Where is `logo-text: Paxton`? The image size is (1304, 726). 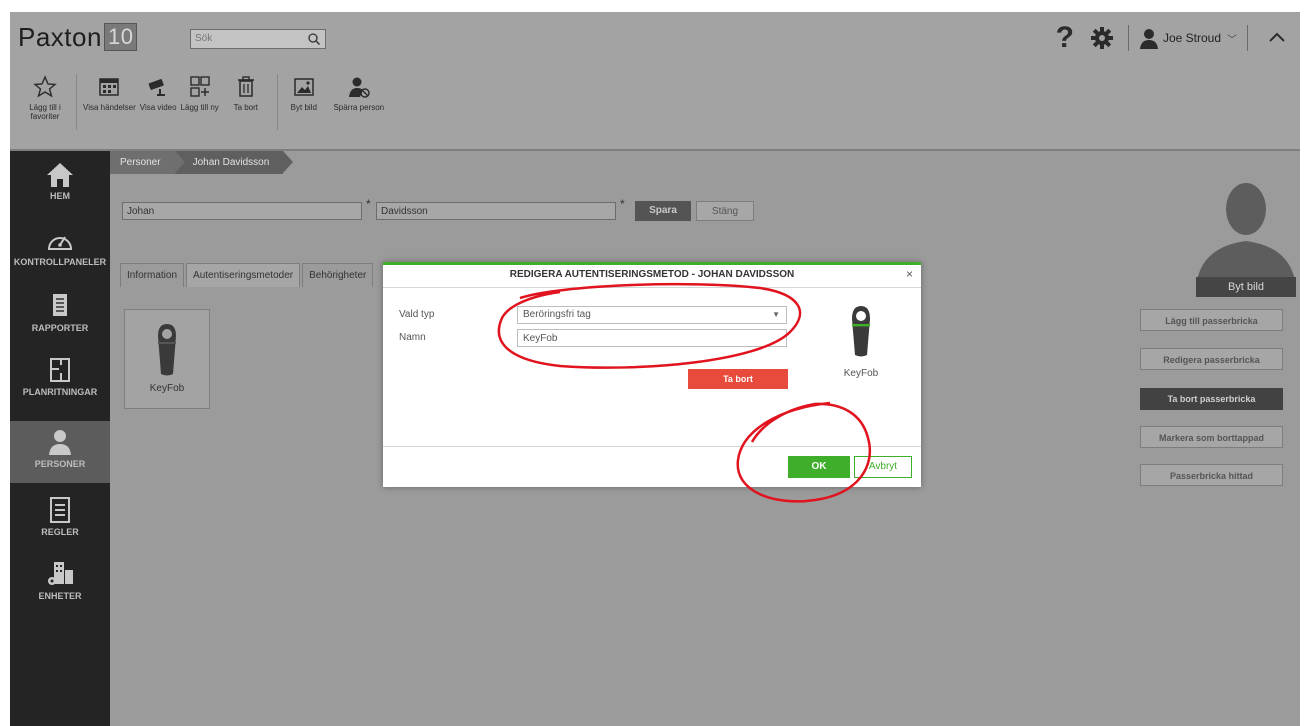 logo-text: Paxton is located at coordinates (60, 37).